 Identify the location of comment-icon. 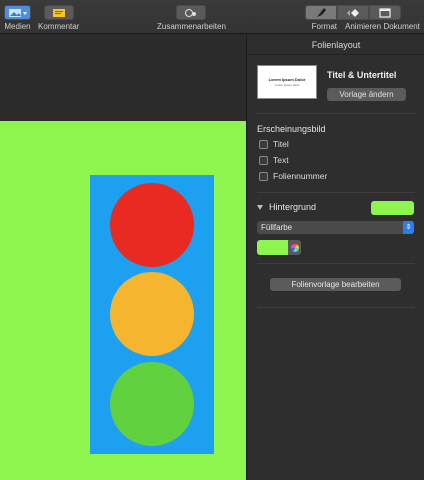
(58, 12).